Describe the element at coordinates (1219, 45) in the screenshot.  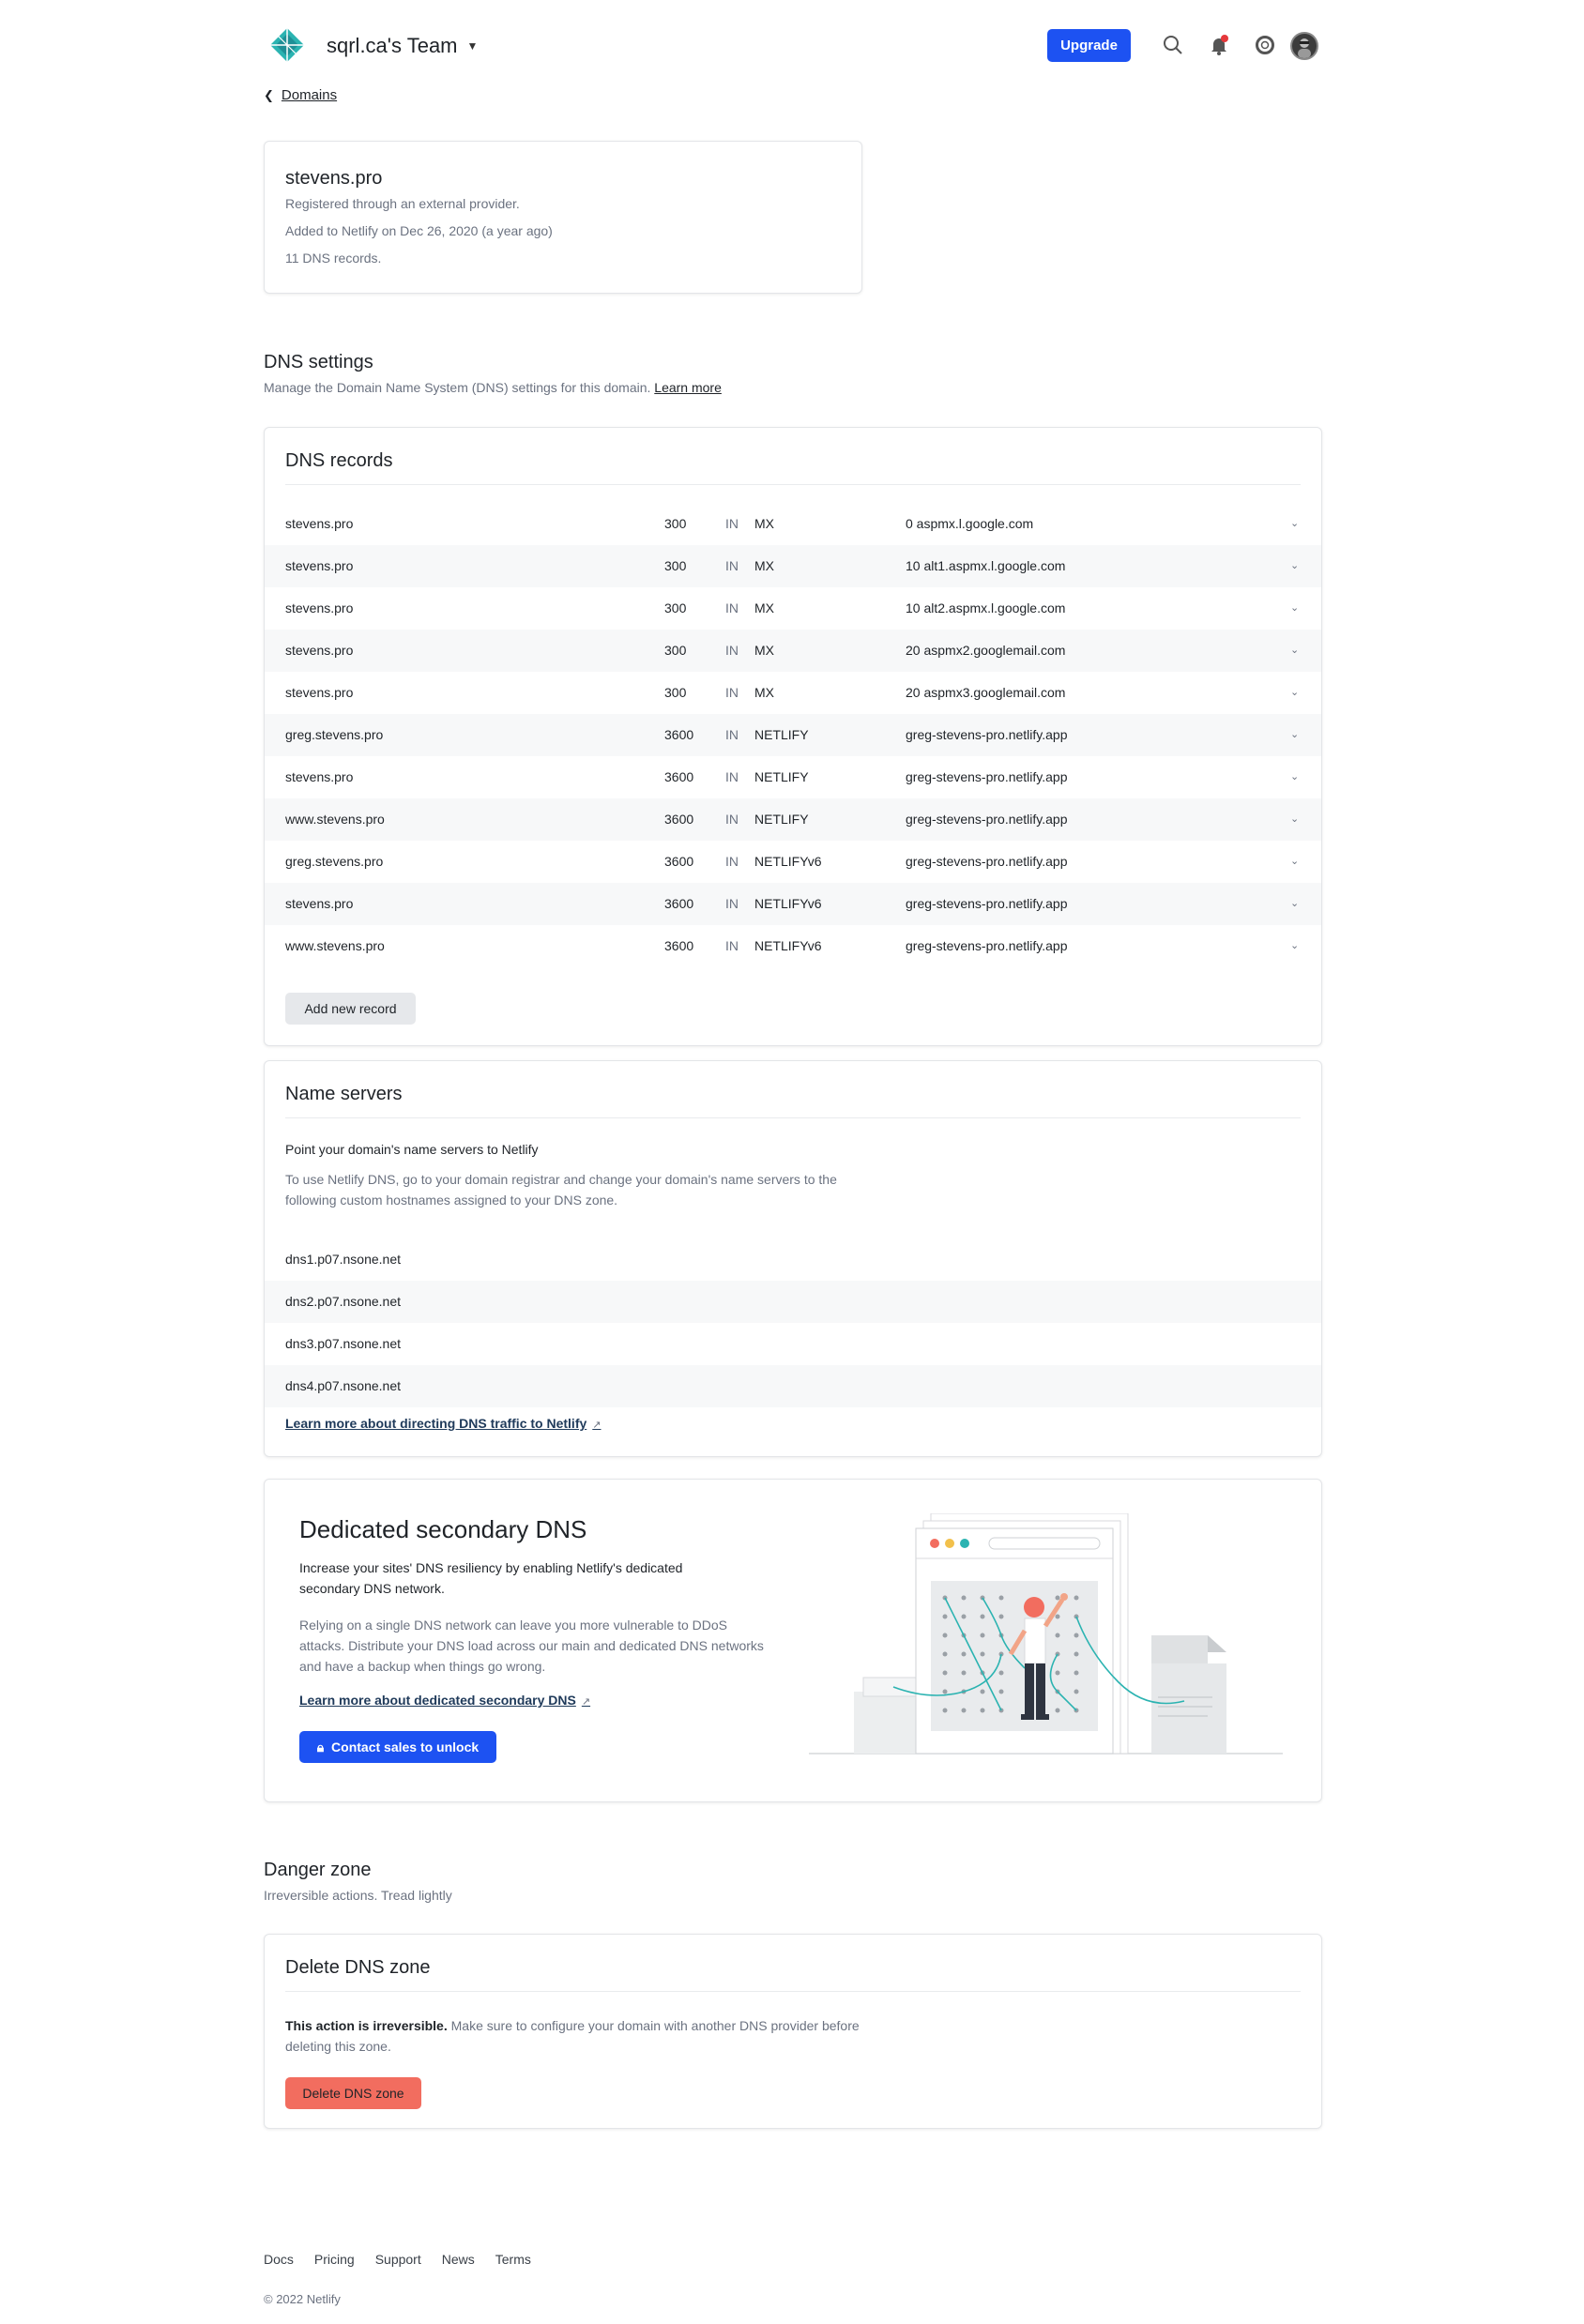
I see `notifications-bell-icon` at that location.